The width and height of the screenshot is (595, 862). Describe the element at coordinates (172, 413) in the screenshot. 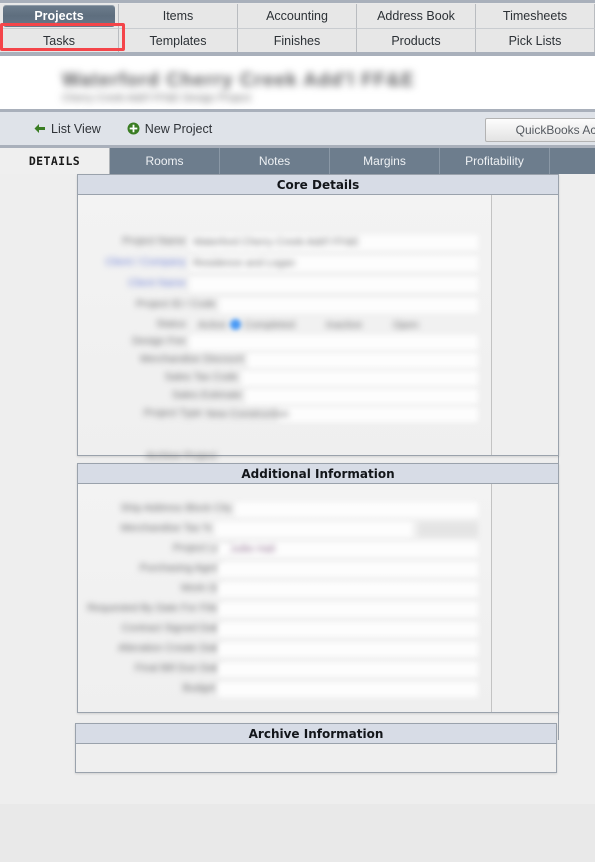

I see `field-label-project-type: Project Type` at that location.